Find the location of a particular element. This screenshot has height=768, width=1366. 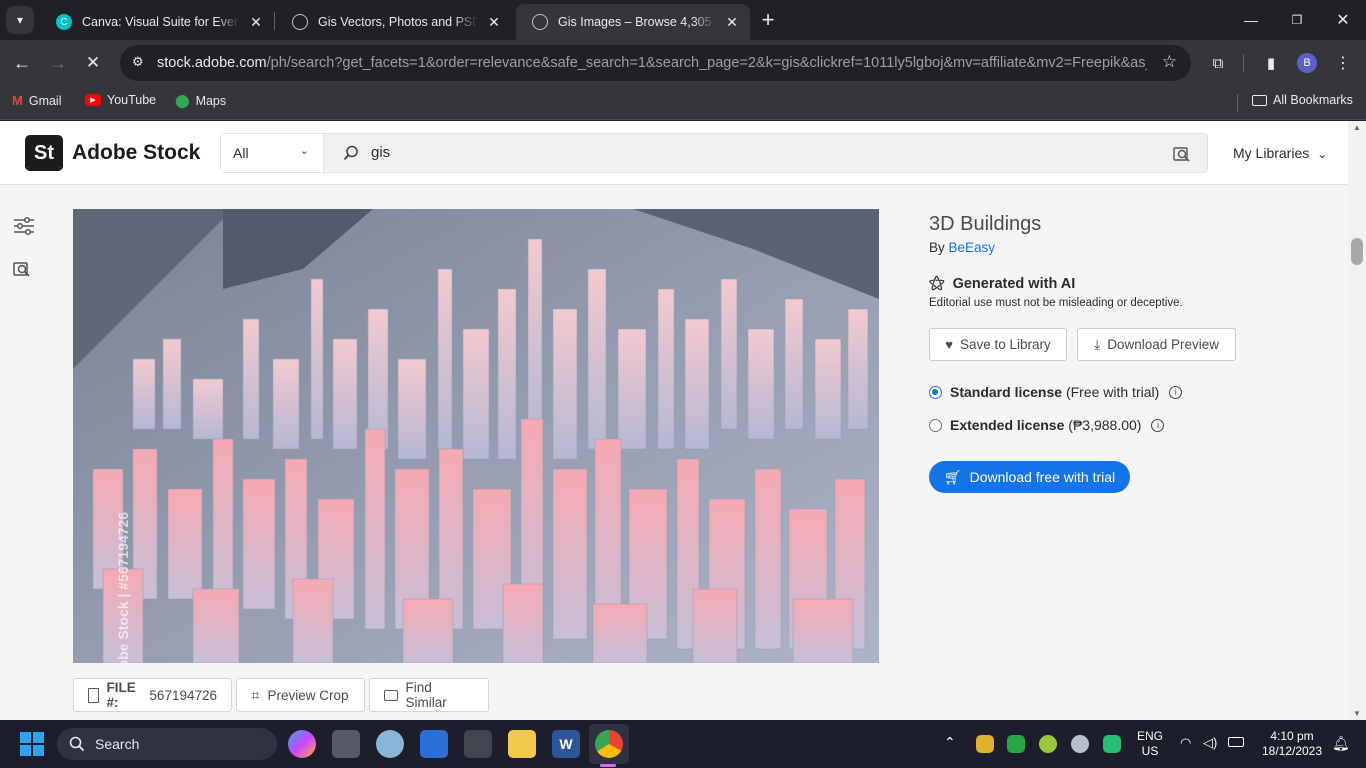

preview-crop-label: Preview Crop is located at coordinates (308, 695).